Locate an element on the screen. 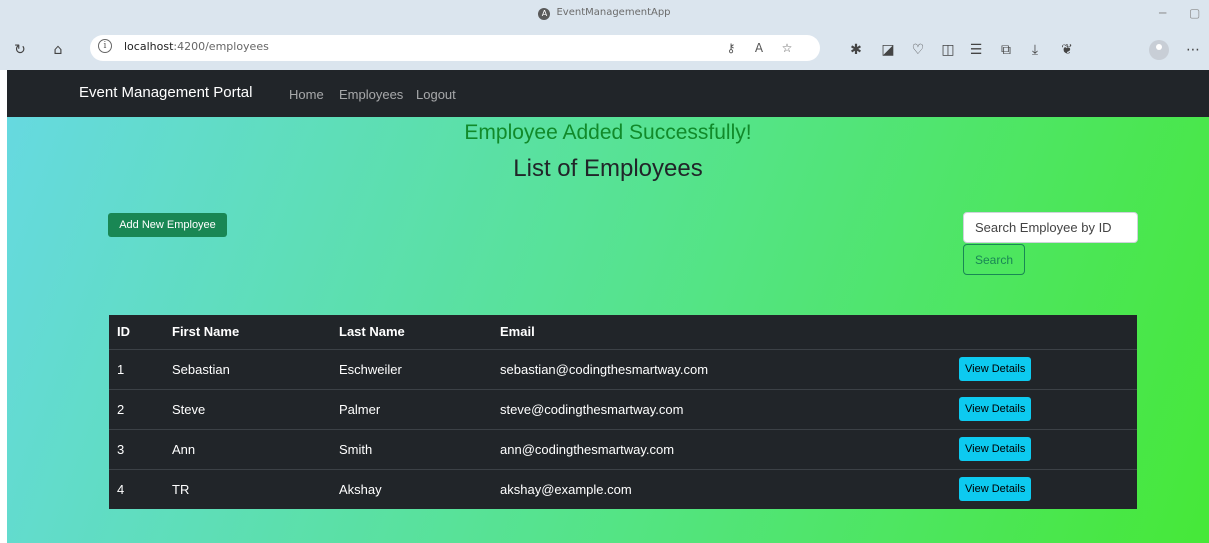  column-header-last-name: Last Name is located at coordinates (411, 332).